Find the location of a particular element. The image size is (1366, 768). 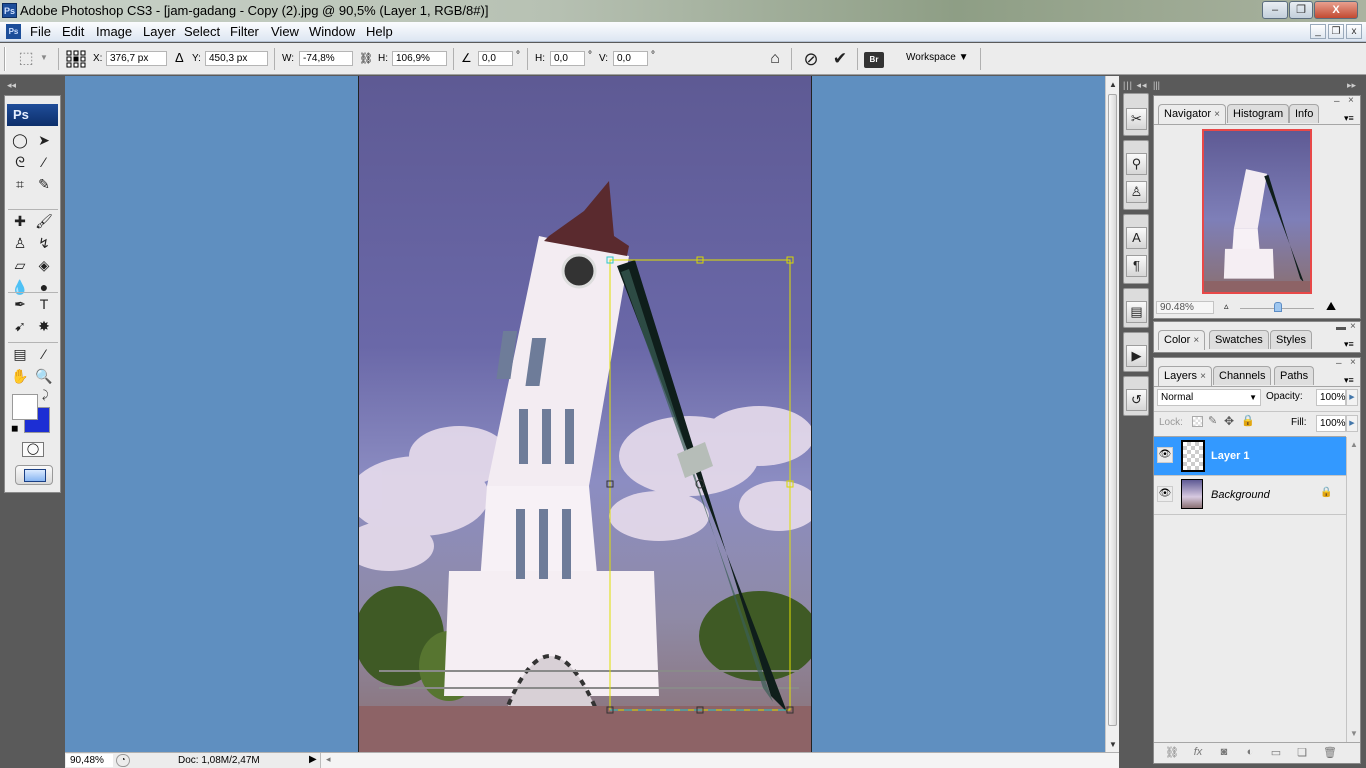

zoom-slider-thumb is located at coordinates (1278, 307).